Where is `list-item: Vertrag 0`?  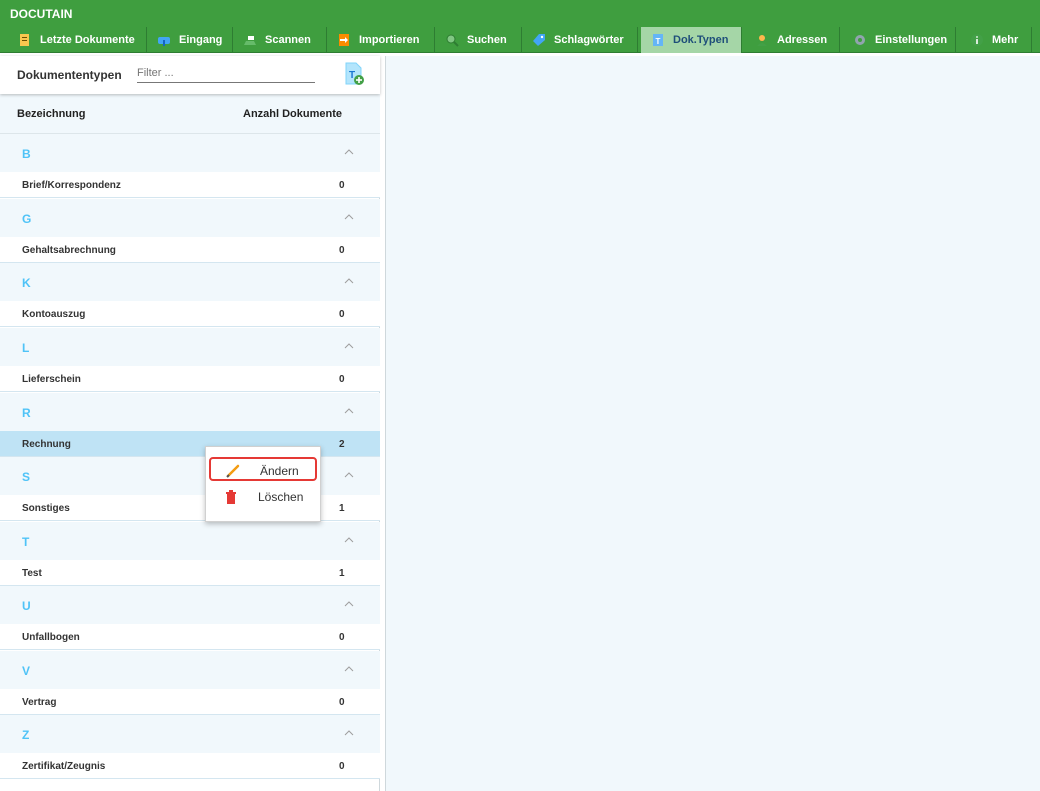
list-item: Vertrag 0 is located at coordinates (190, 702).